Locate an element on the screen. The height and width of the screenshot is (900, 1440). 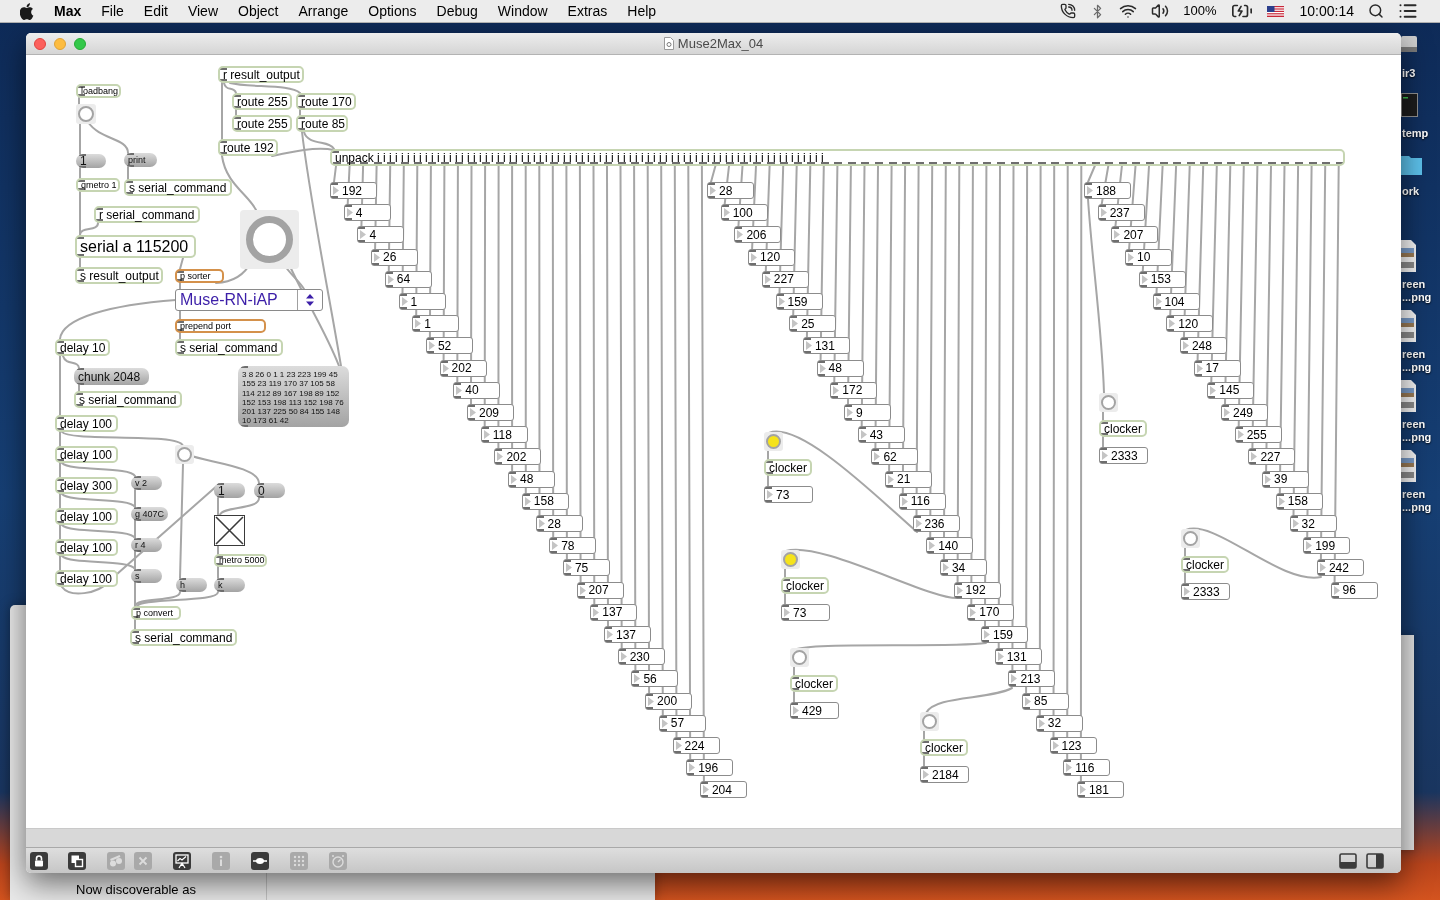
presentation-icon is located at coordinates (182, 860).